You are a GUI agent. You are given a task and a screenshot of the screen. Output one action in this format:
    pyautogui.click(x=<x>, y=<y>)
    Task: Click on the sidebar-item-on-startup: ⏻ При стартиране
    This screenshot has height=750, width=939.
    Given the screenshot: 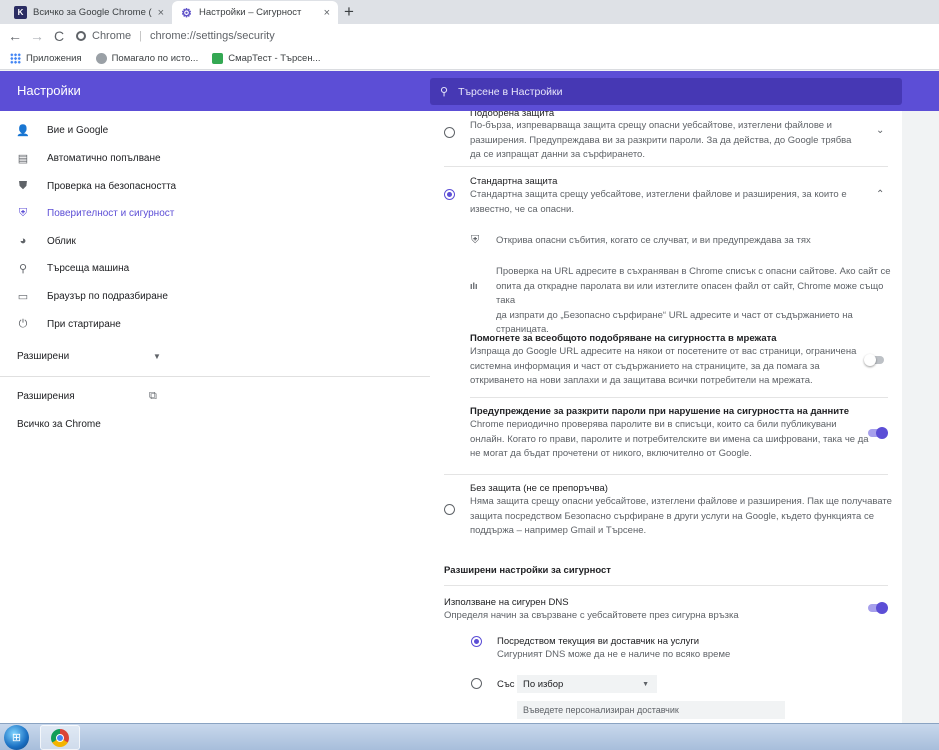 What is the action you would take?
    pyautogui.click(x=69, y=324)
    